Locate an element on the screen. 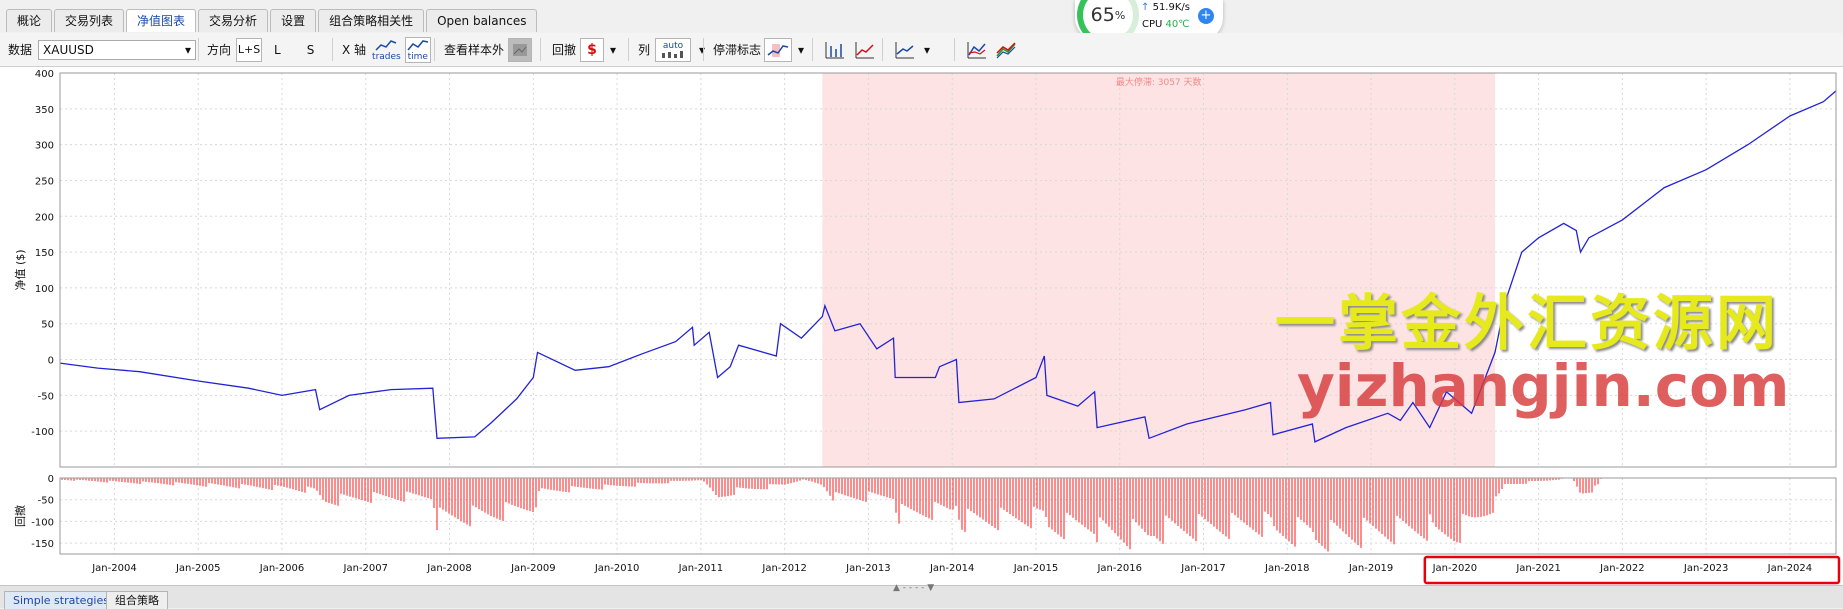 The width and height of the screenshot is (1843, 609). x-tick-label: Jan-2004 is located at coordinates (113, 568).